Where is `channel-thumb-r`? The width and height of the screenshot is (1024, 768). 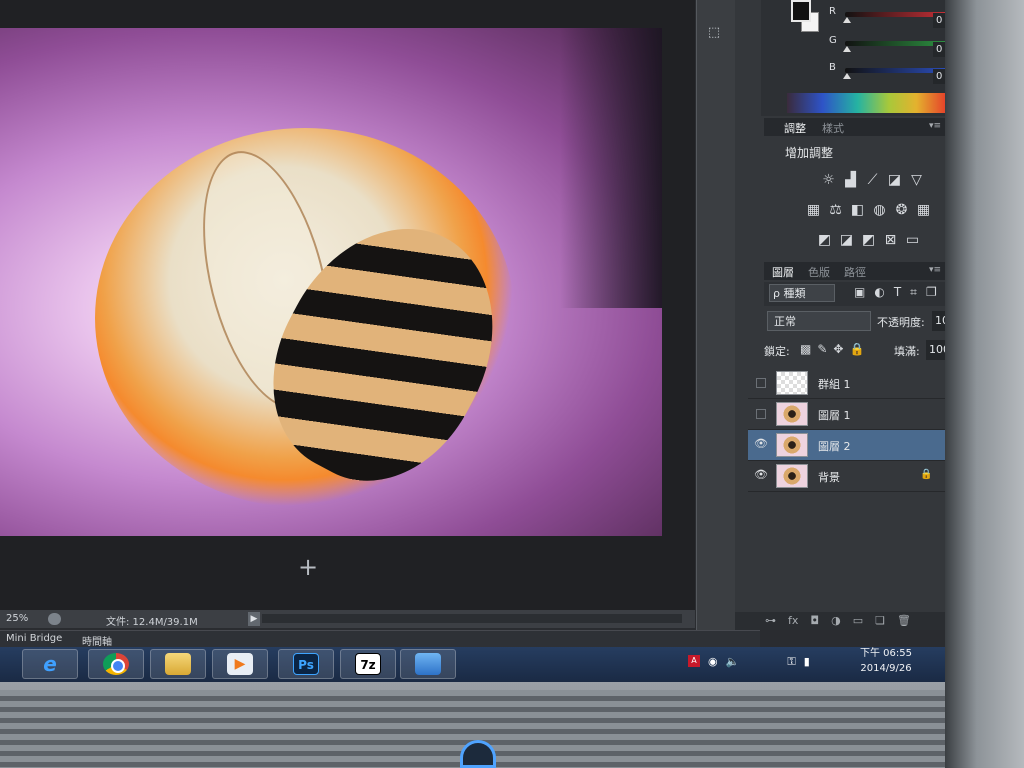
channel-thumb-r is located at coordinates (847, 20).